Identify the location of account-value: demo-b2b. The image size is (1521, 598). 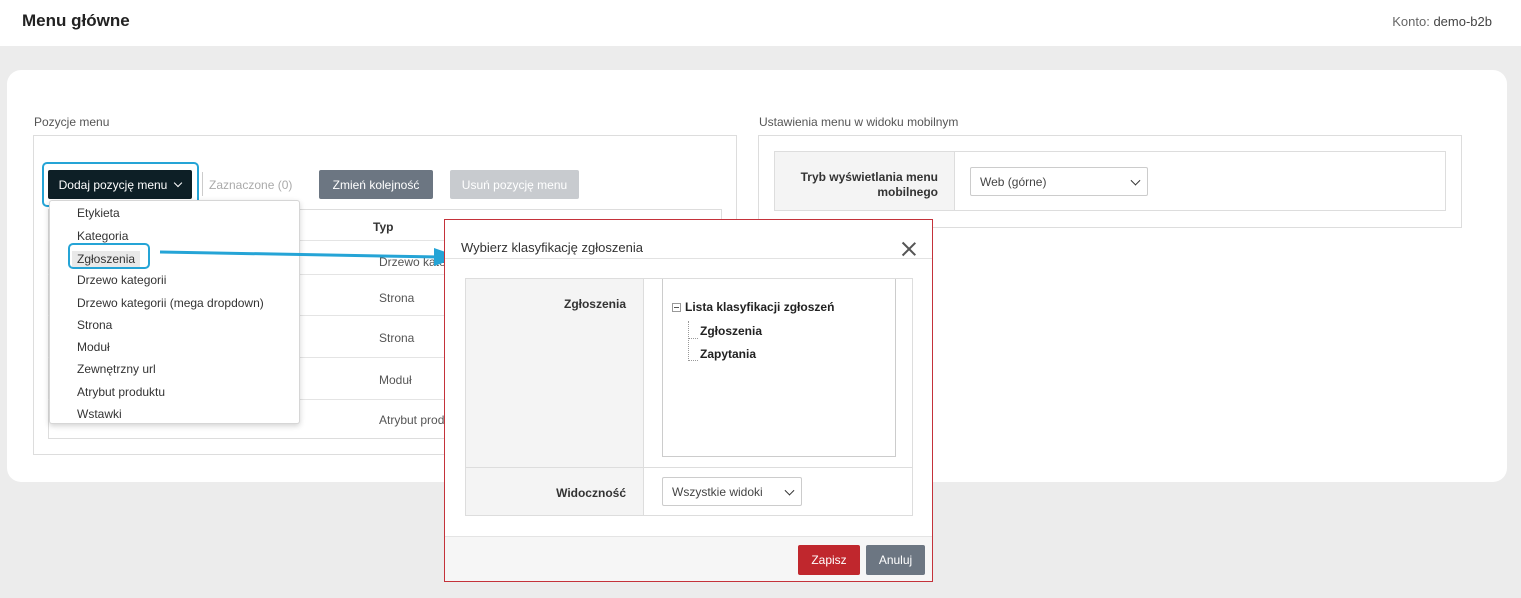
(1462, 21).